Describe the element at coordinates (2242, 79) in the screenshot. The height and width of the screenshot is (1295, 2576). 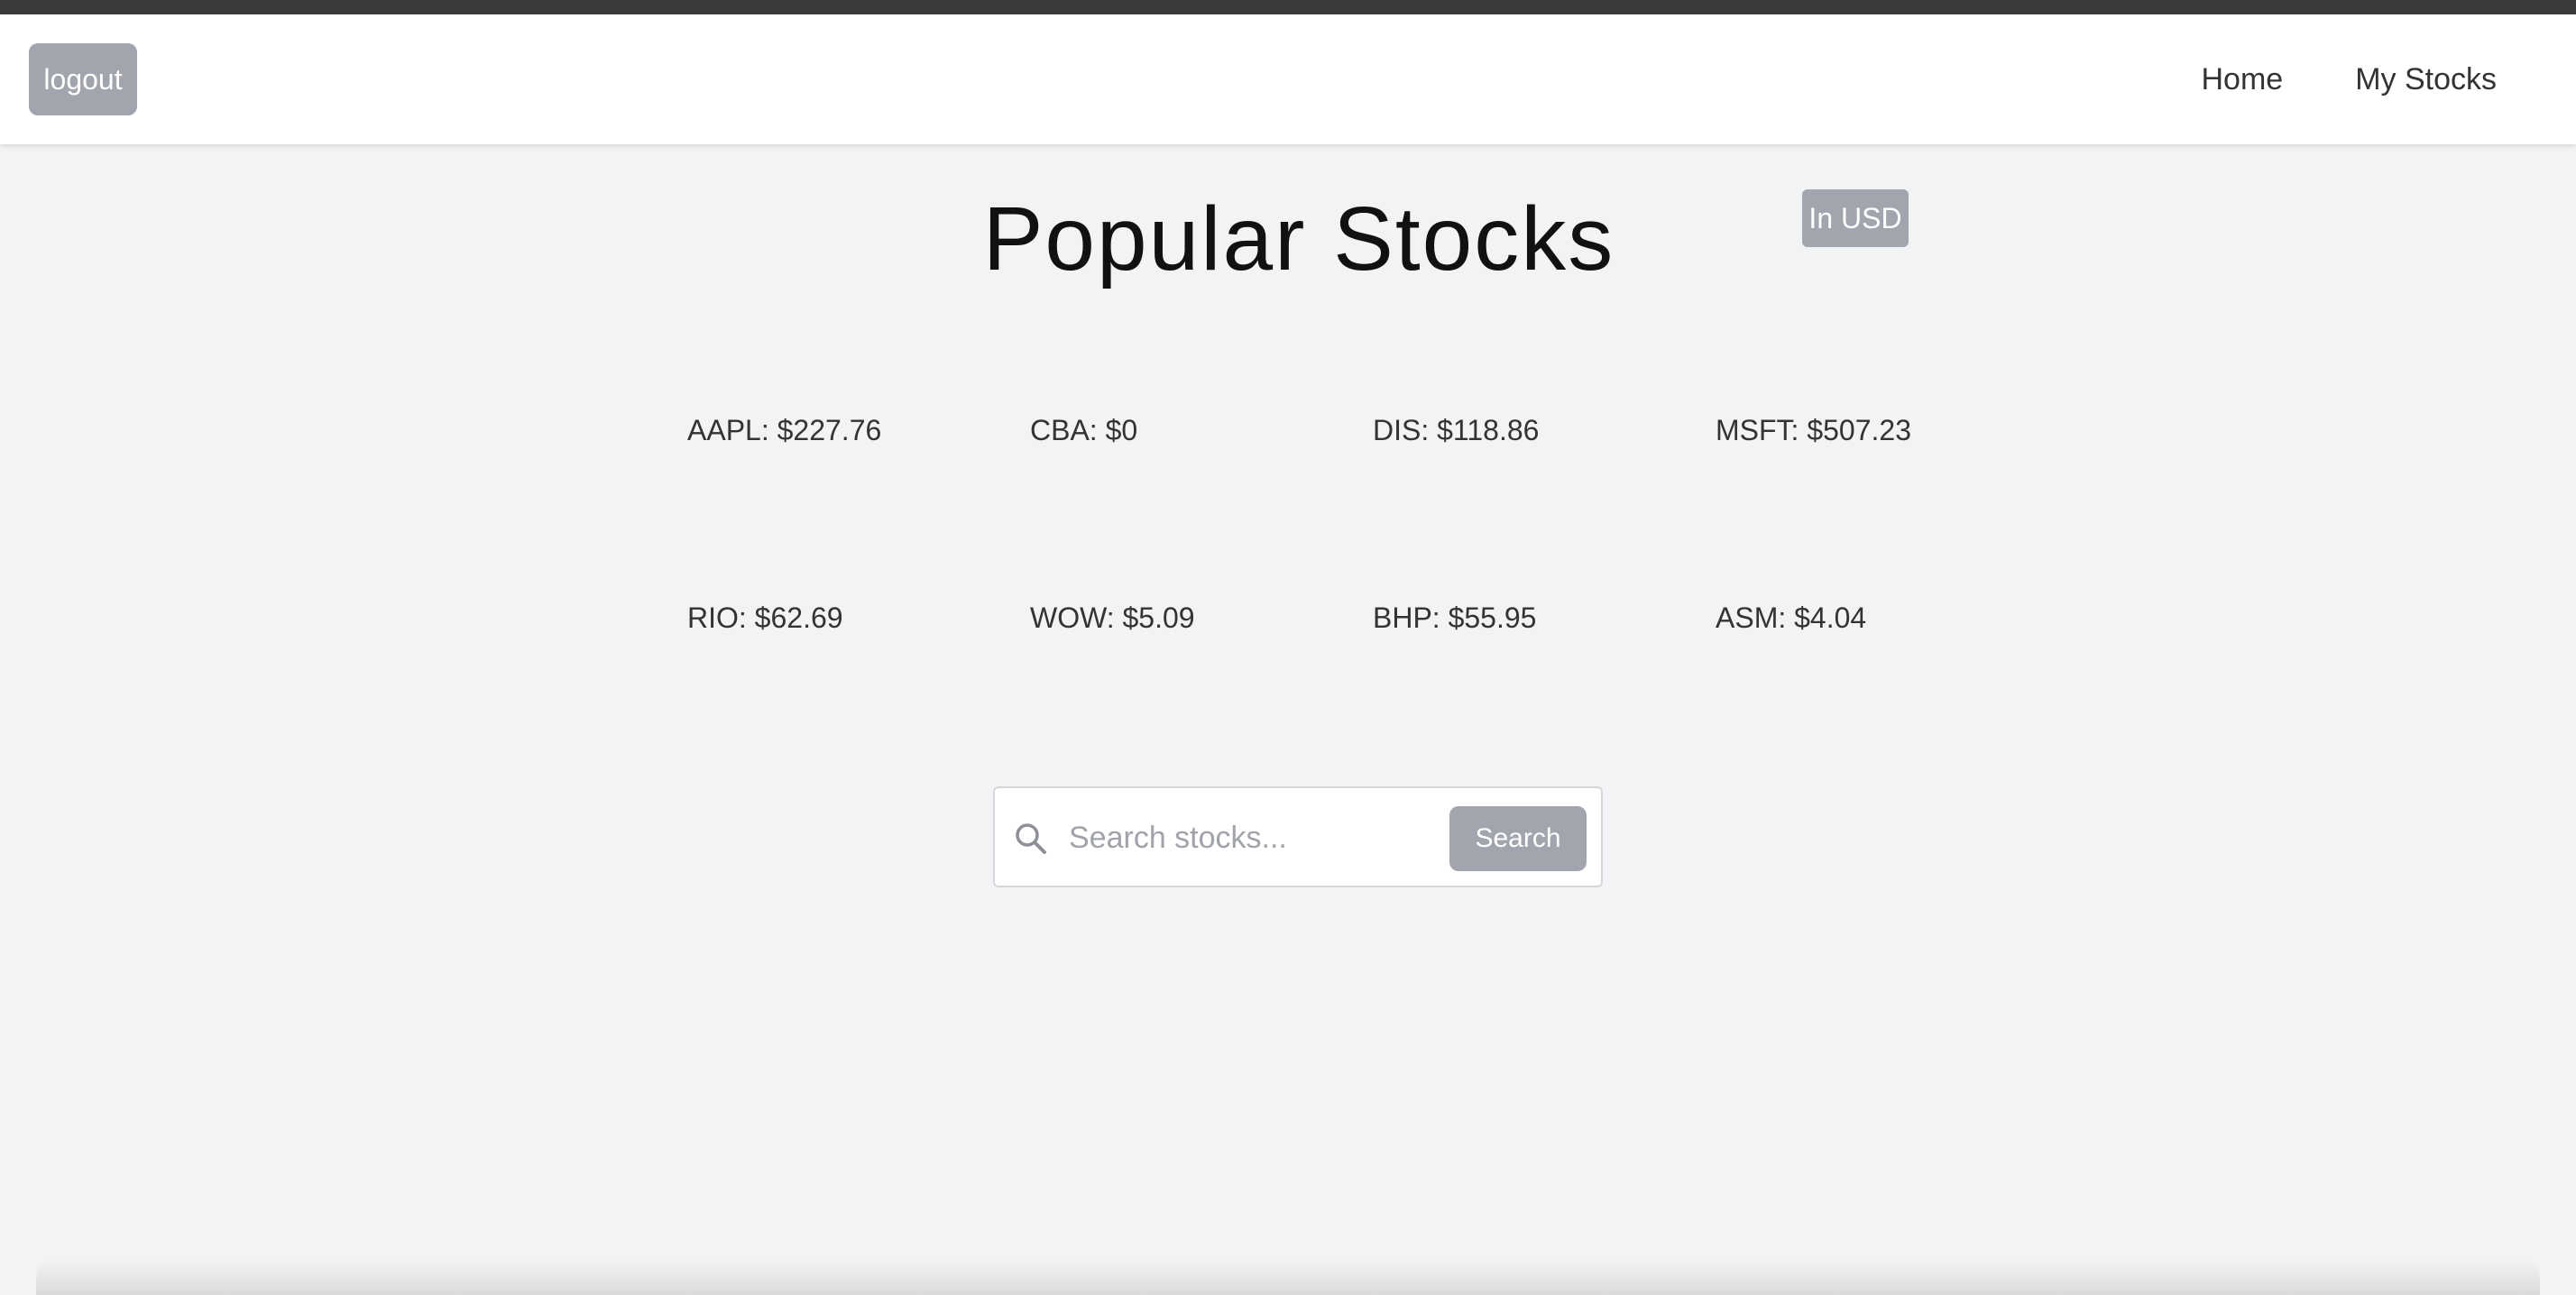
I see `nav-link-home: Home` at that location.